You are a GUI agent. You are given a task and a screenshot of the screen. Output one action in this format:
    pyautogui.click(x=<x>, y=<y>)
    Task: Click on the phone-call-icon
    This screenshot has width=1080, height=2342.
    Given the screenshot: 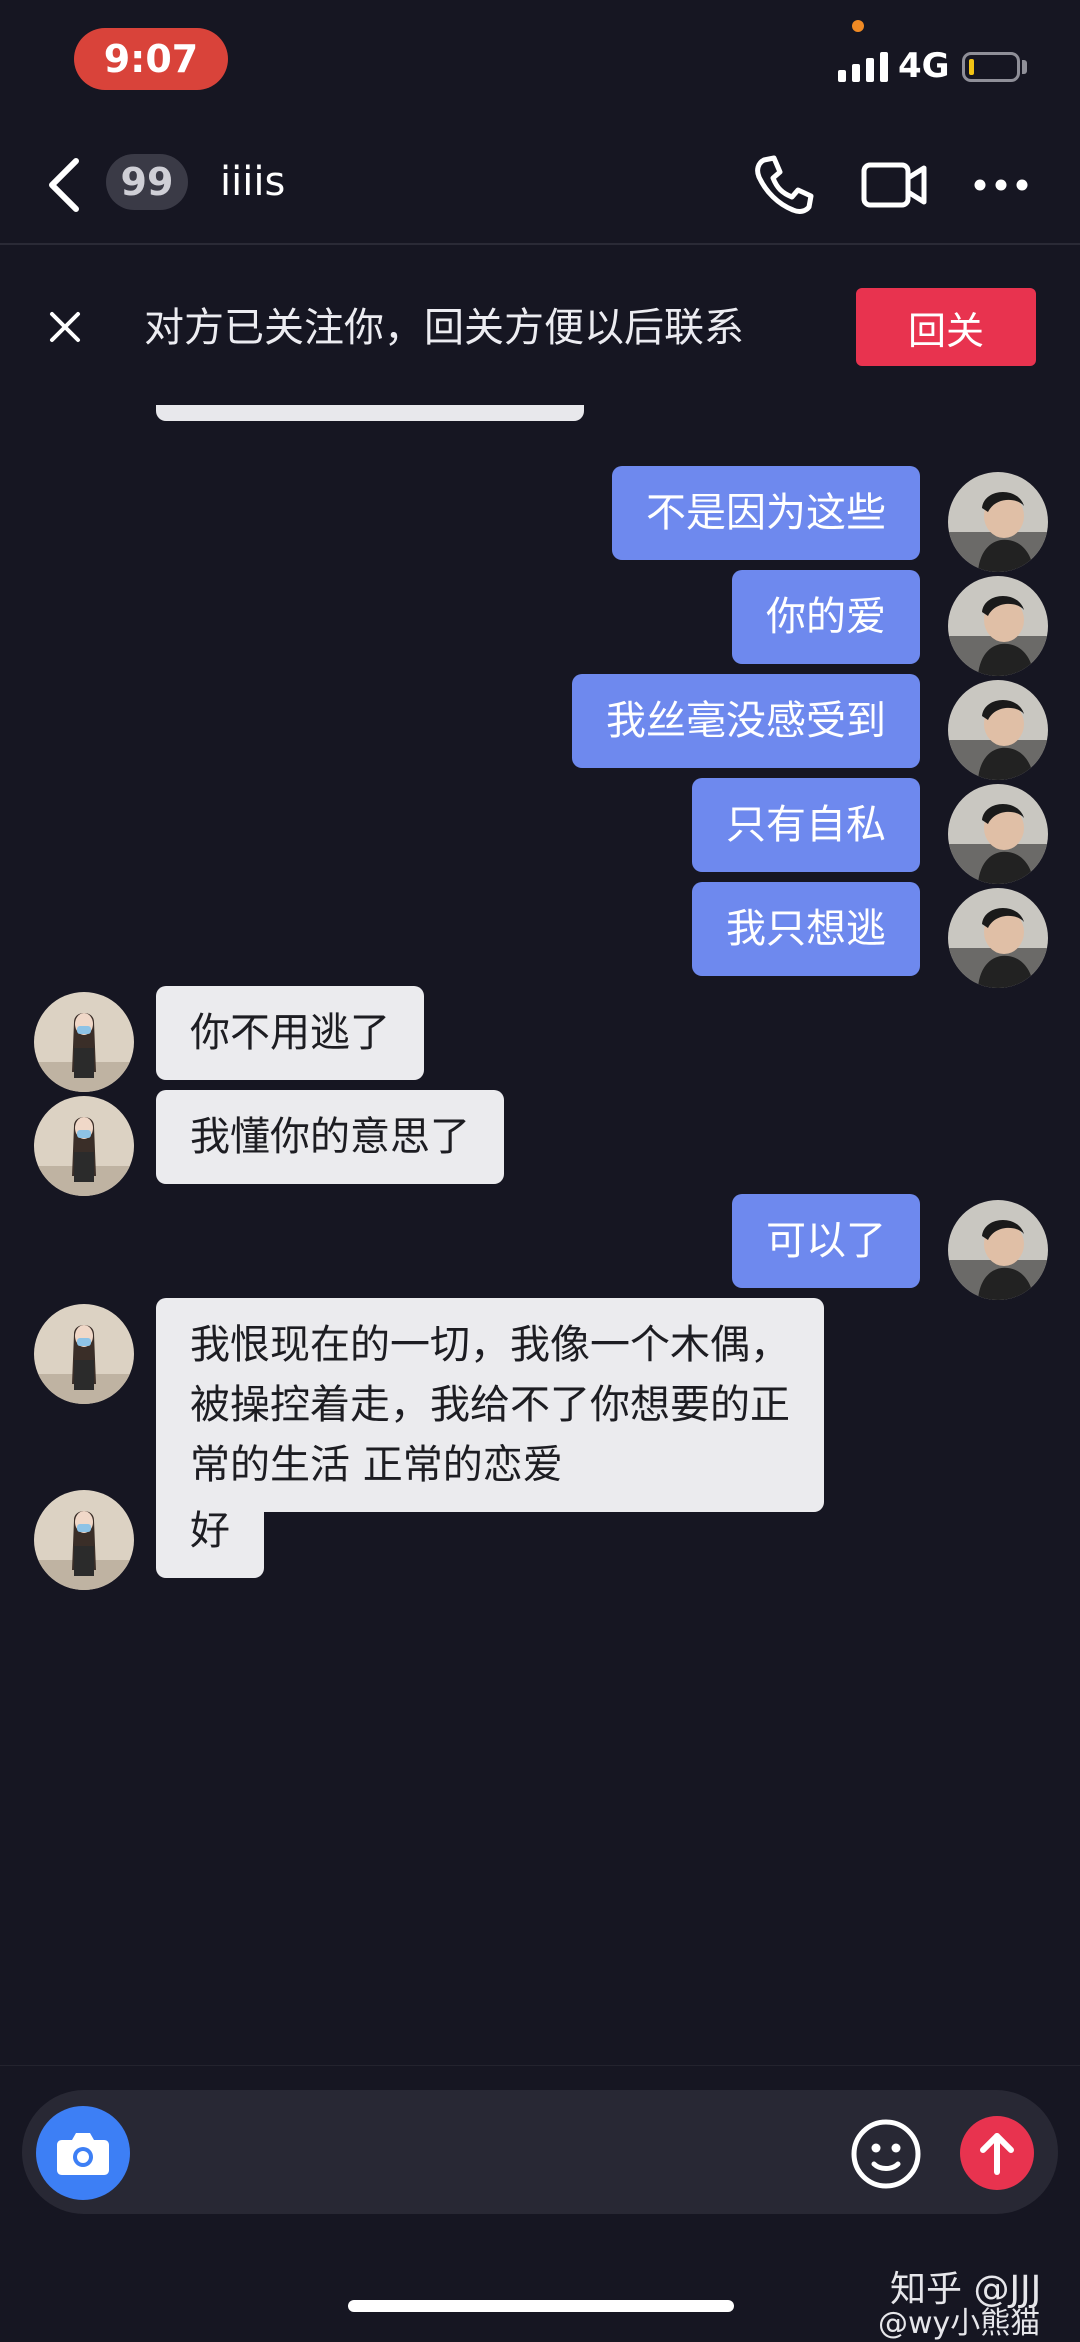 What is the action you would take?
    pyautogui.click(x=783, y=185)
    